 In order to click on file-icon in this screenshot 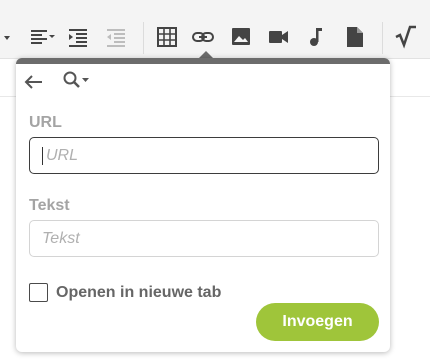, I will do `click(358, 39)`.